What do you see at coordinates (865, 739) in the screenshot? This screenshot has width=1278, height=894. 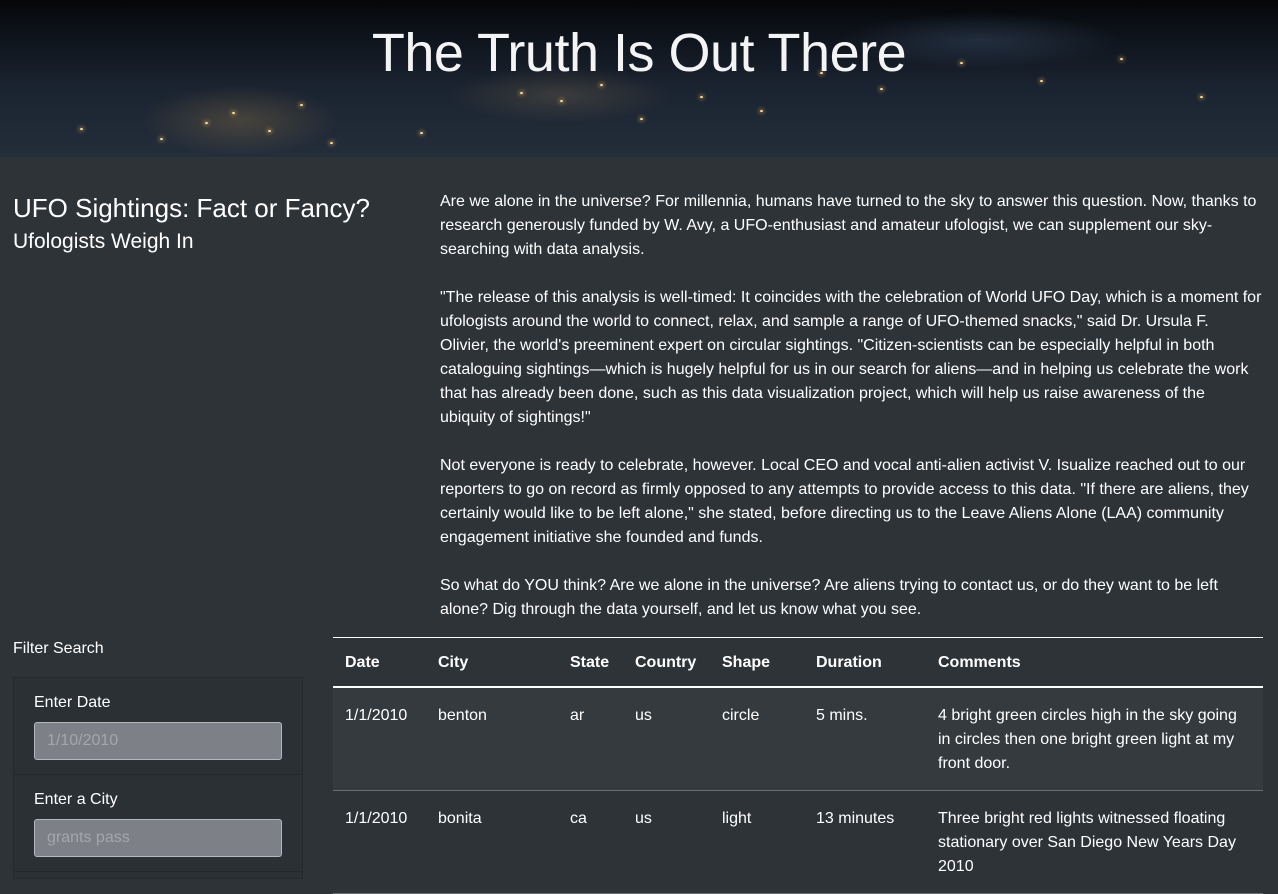 I see `cell-duration: 5 mins.` at bounding box center [865, 739].